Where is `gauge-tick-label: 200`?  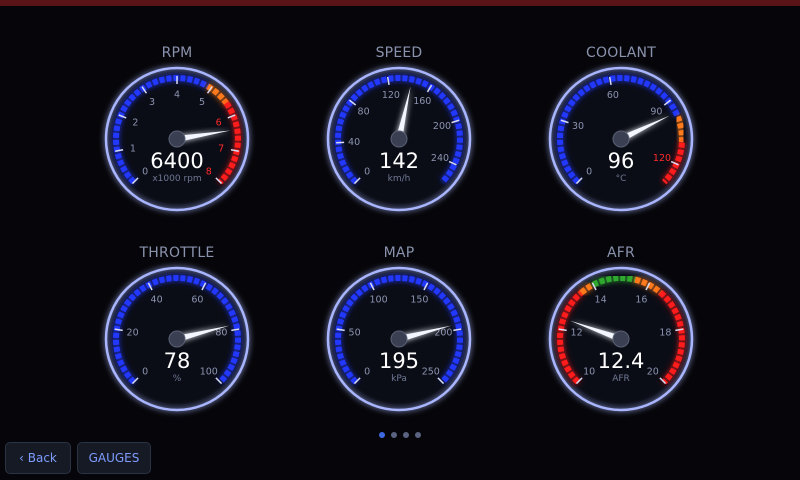
gauge-tick-label: 200 is located at coordinates (442, 126).